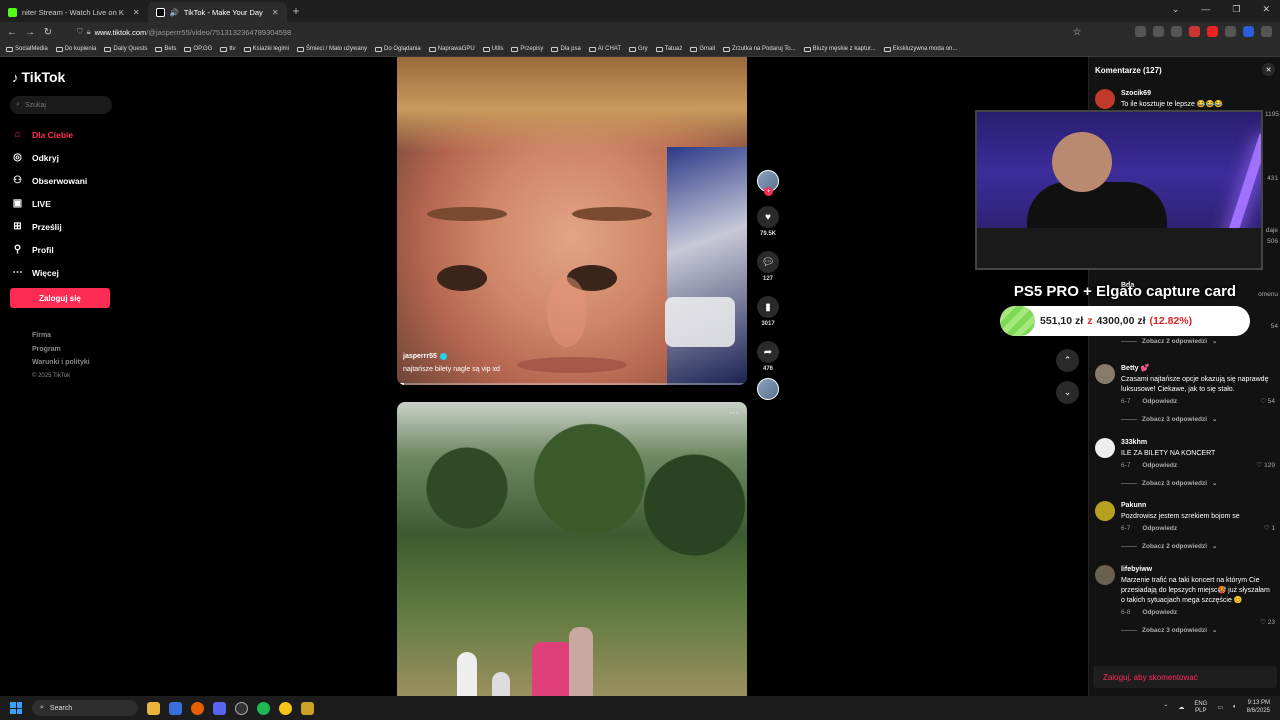 This screenshot has width=1280, height=720. Describe the element at coordinates (1198, 570) in the screenshot. I see `comment-user: lifebyiww` at that location.